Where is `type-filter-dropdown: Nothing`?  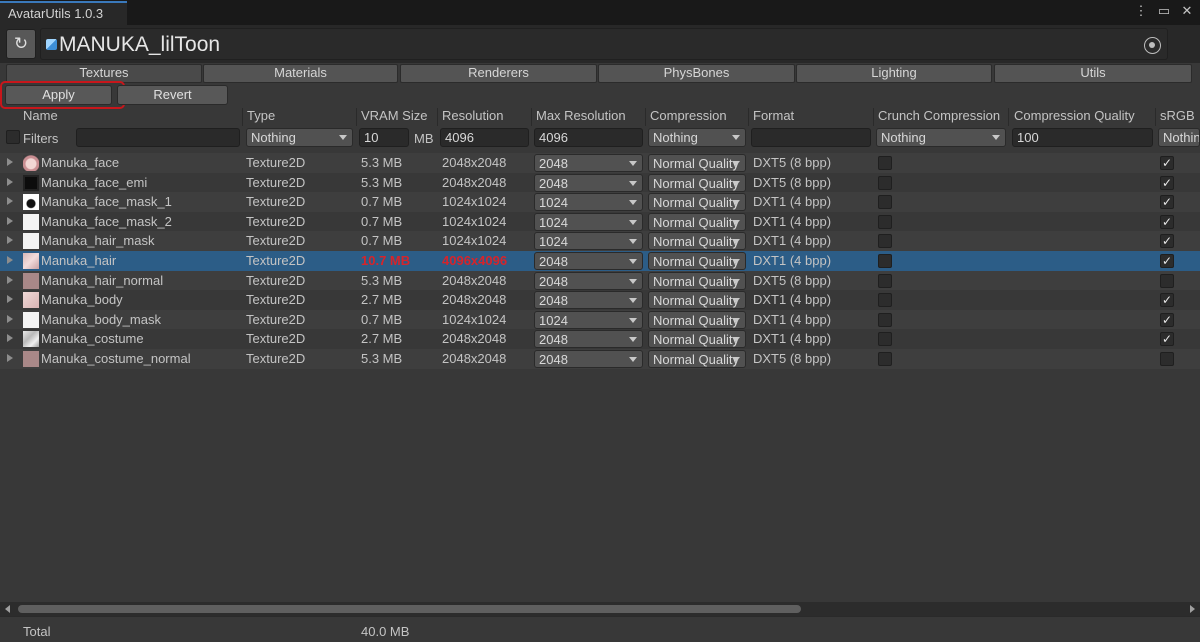 type-filter-dropdown: Nothing is located at coordinates (299, 137).